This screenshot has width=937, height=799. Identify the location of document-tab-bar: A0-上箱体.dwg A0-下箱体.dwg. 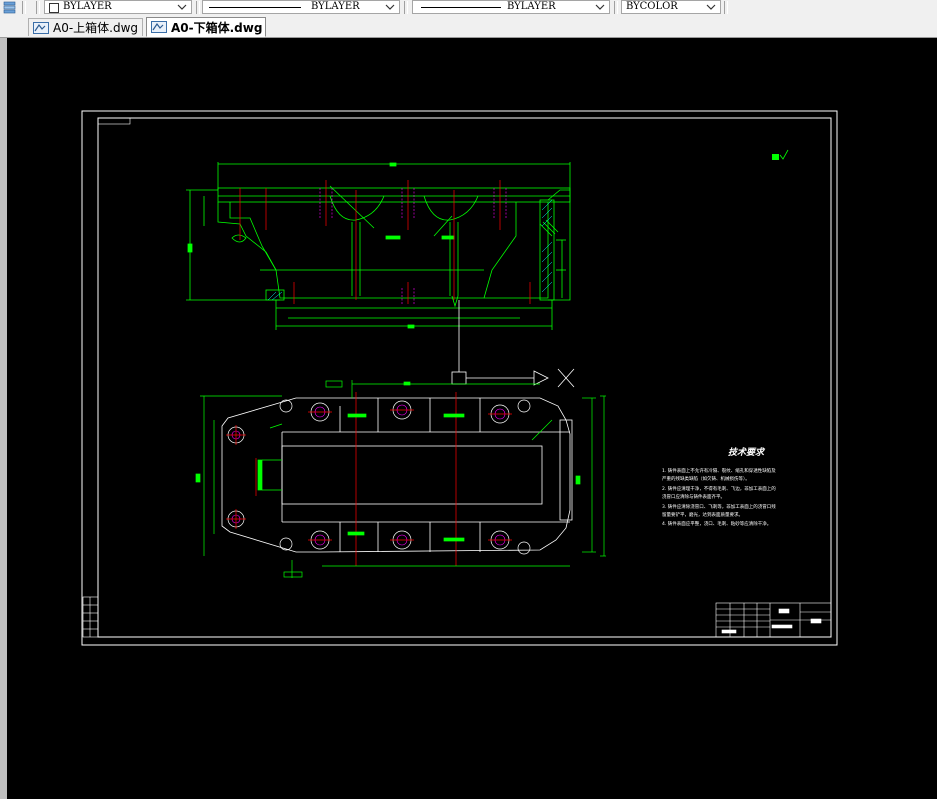
(468, 27).